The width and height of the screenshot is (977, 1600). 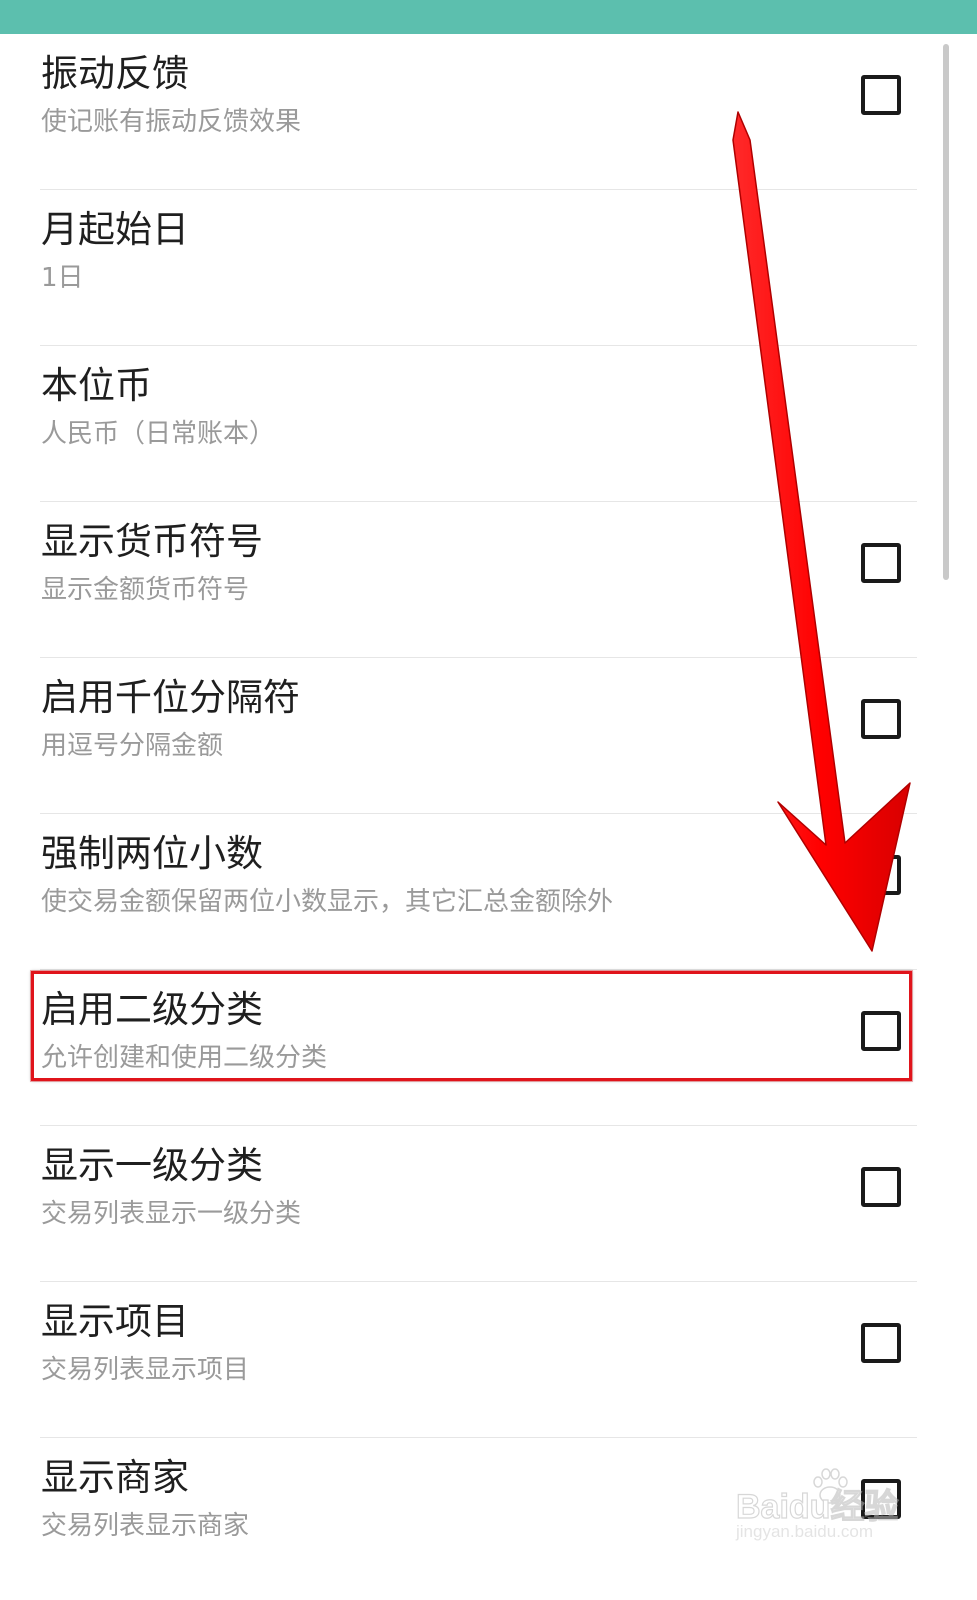 What do you see at coordinates (946, 312) in the screenshot?
I see `scrollbar` at bounding box center [946, 312].